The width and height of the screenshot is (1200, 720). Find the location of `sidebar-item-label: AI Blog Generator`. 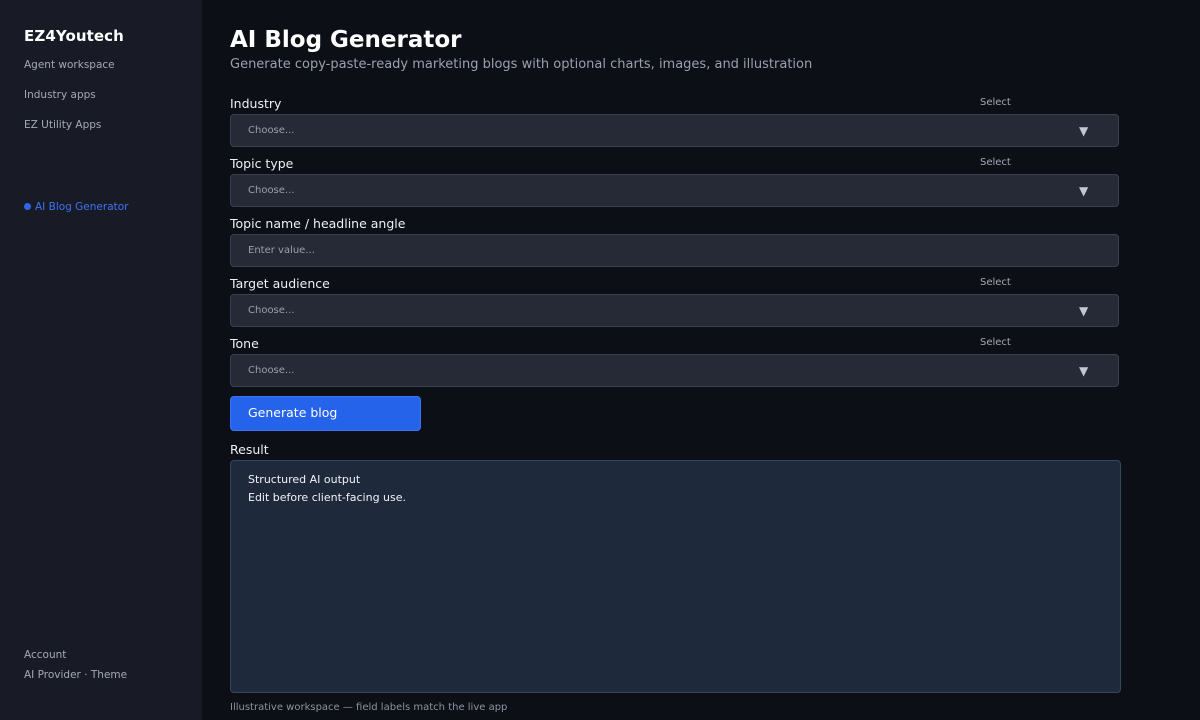

sidebar-item-label: AI Blog Generator is located at coordinates (82, 207).